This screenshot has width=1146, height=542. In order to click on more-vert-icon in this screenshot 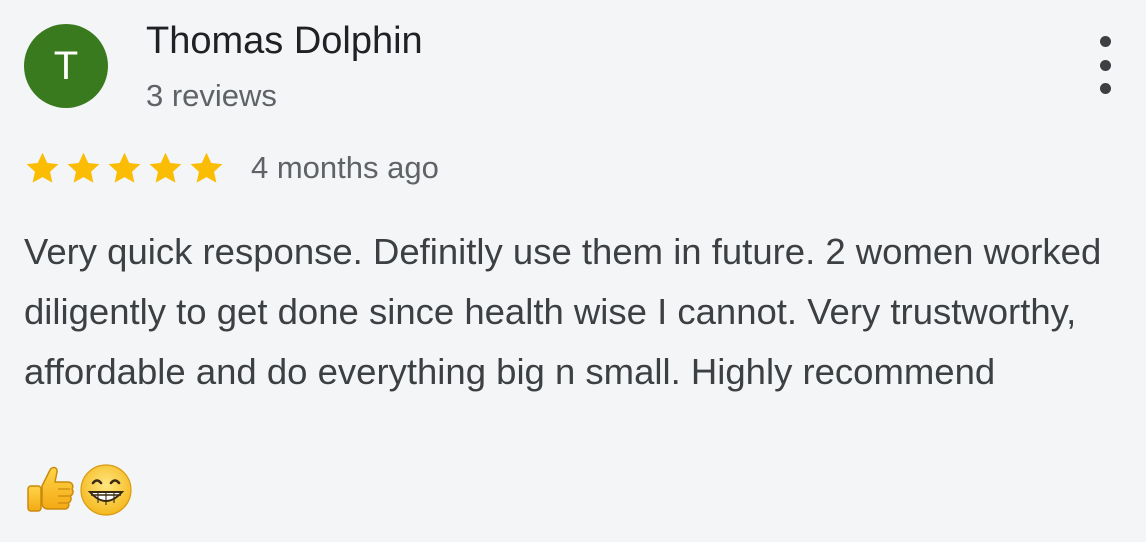, I will do `click(1105, 41)`.